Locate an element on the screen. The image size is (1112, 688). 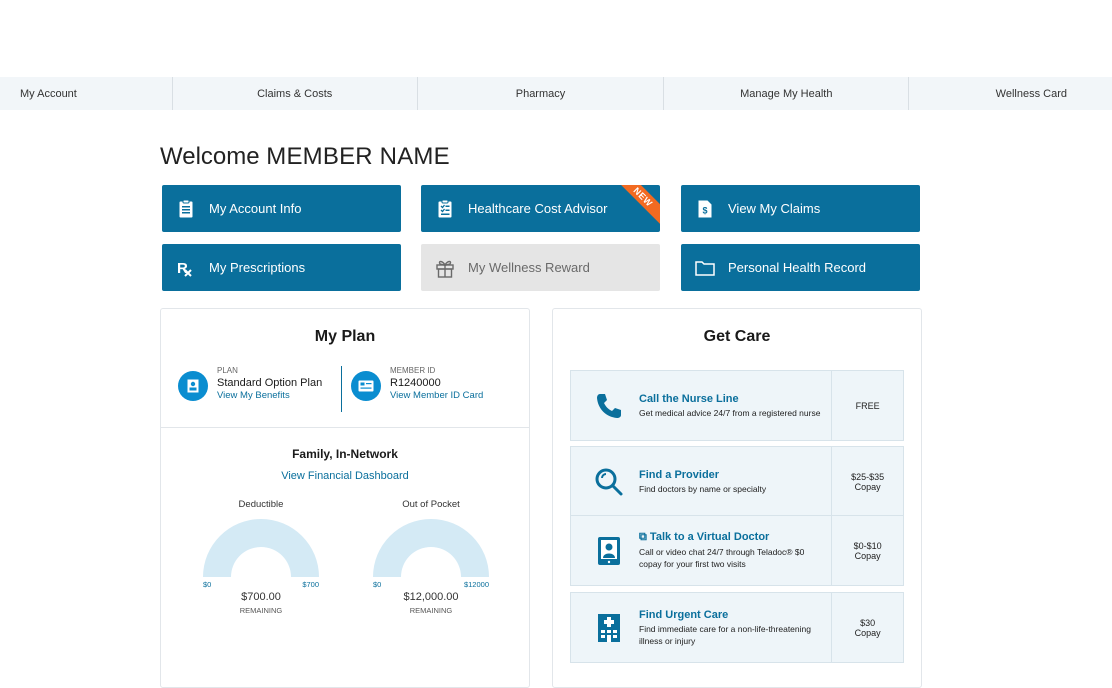
nav-claims-costs: Claims & Costs is located at coordinates (295, 93).